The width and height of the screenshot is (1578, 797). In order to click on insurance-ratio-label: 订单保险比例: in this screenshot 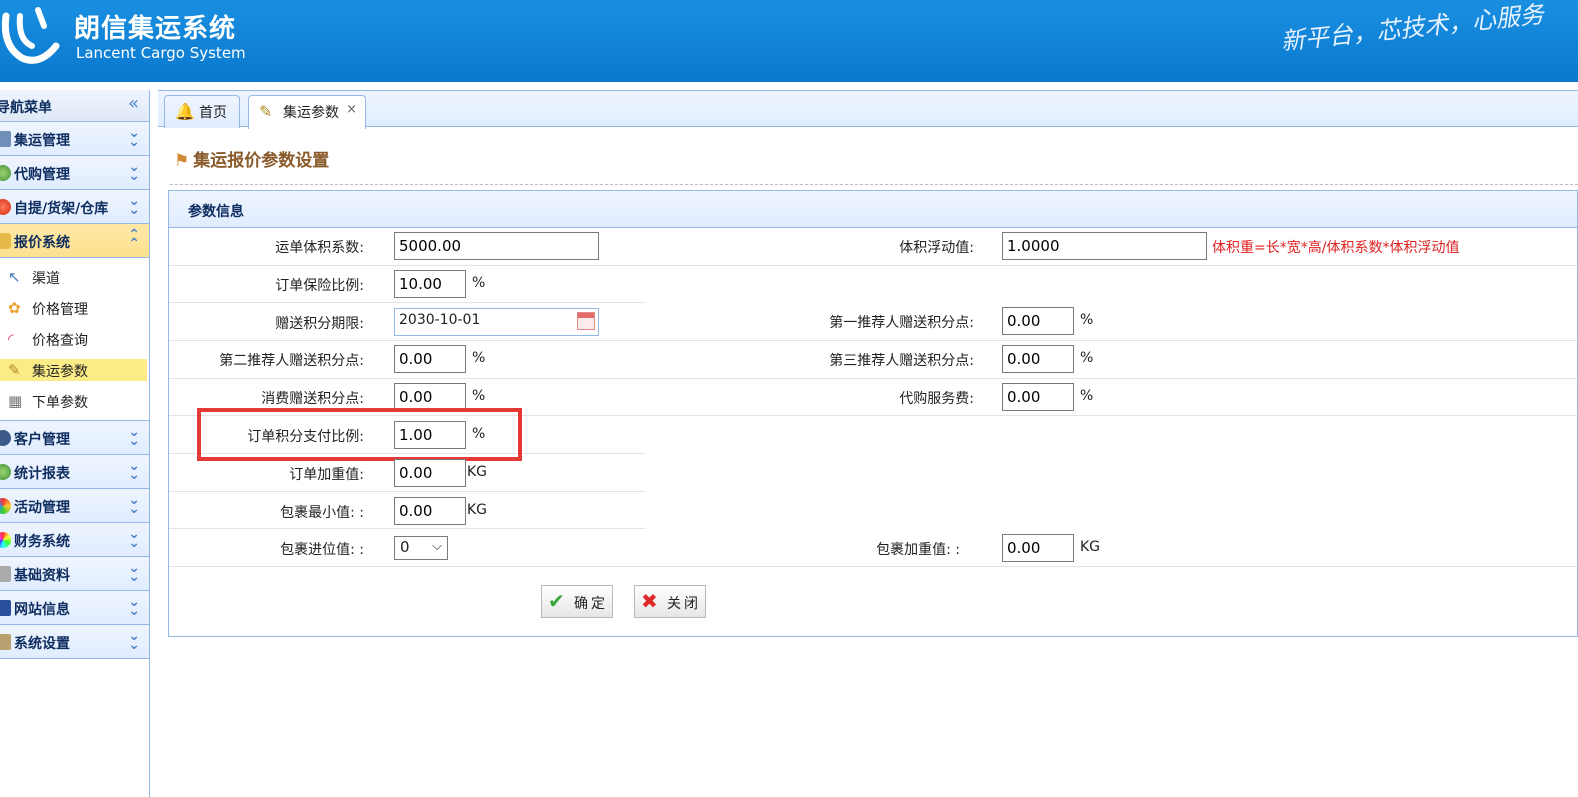, I will do `click(319, 286)`.